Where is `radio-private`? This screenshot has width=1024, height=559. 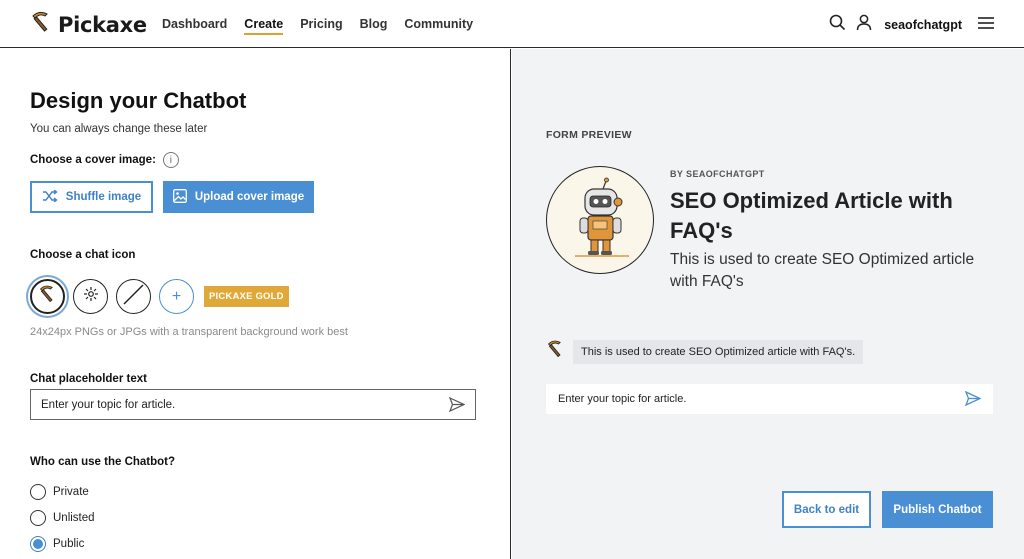 radio-private is located at coordinates (38, 492).